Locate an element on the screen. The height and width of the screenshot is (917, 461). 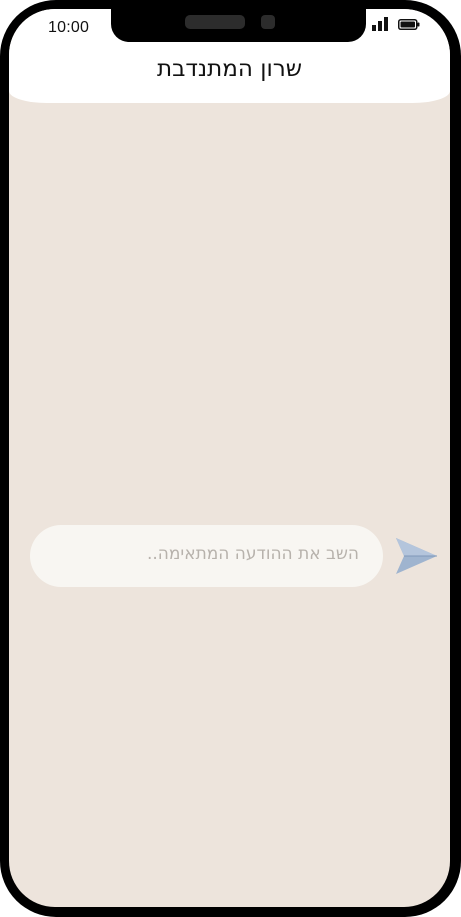
speaker-grille is located at coordinates (215, 22).